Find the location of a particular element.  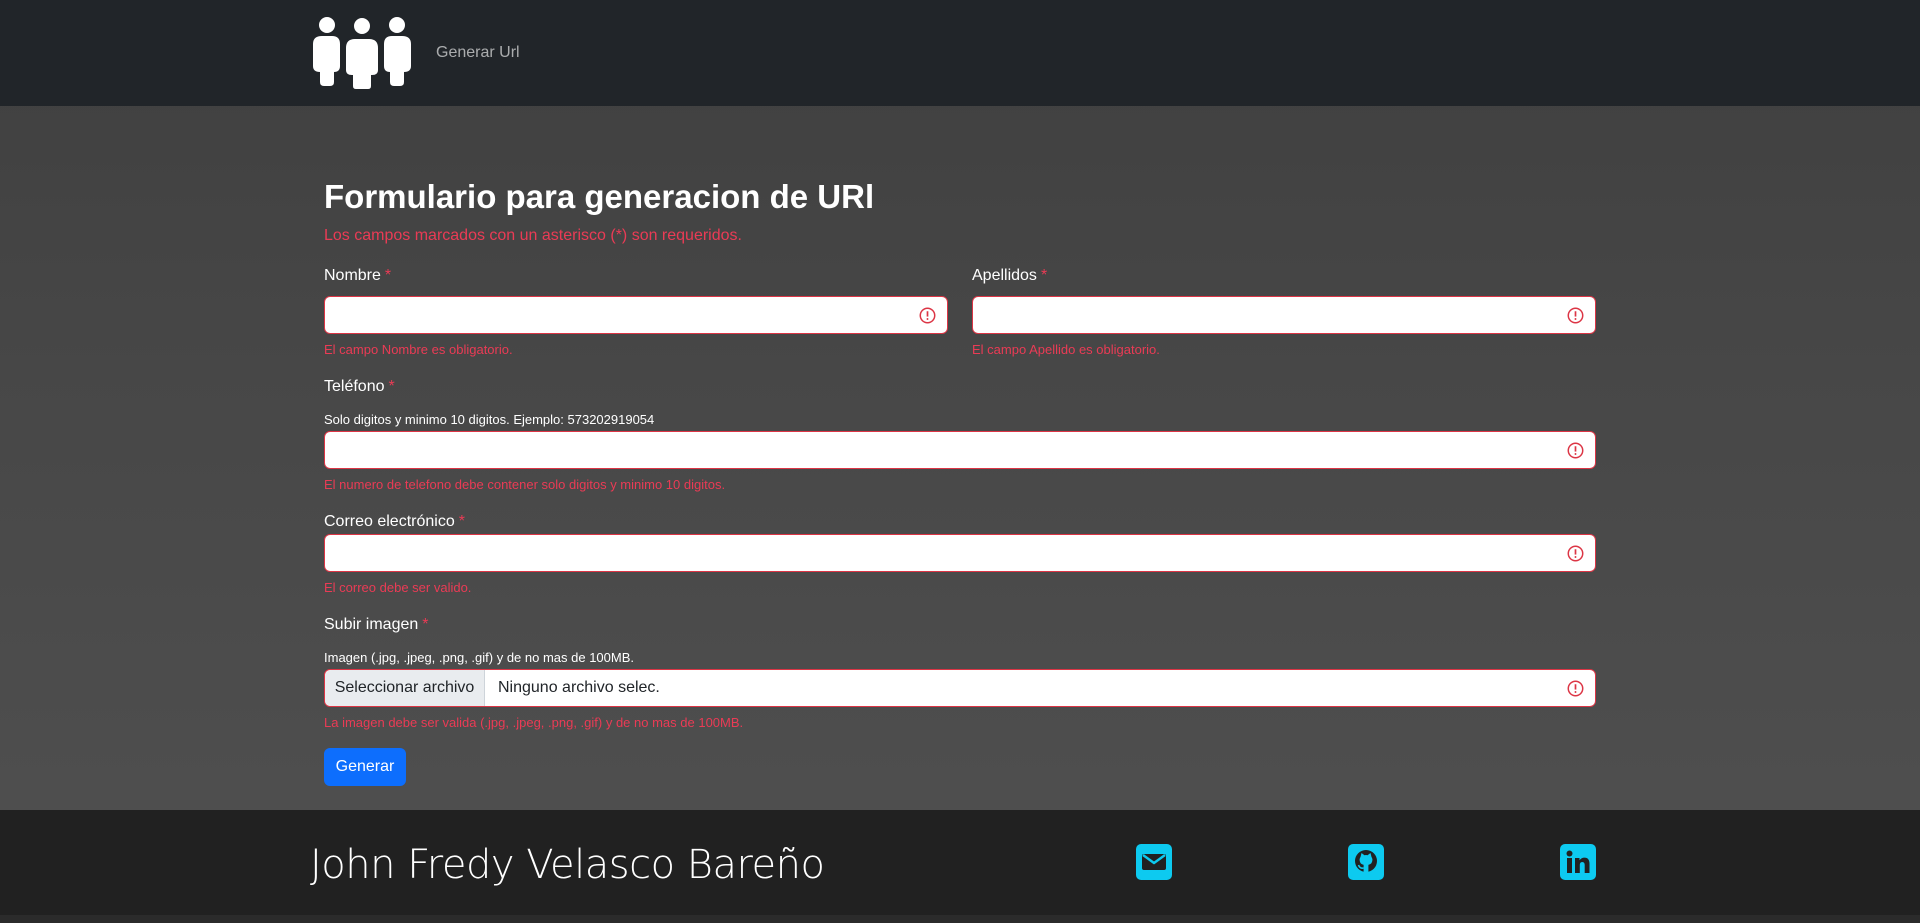

author-name: John Fredy Velasco Bareño is located at coordinates (567, 865).